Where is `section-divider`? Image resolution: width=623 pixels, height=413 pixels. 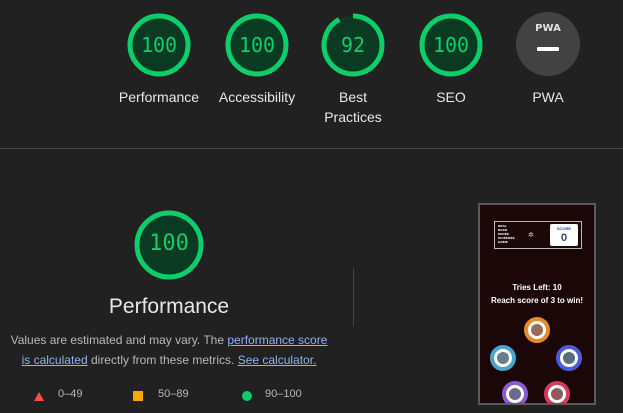 section-divider is located at coordinates (311, 148).